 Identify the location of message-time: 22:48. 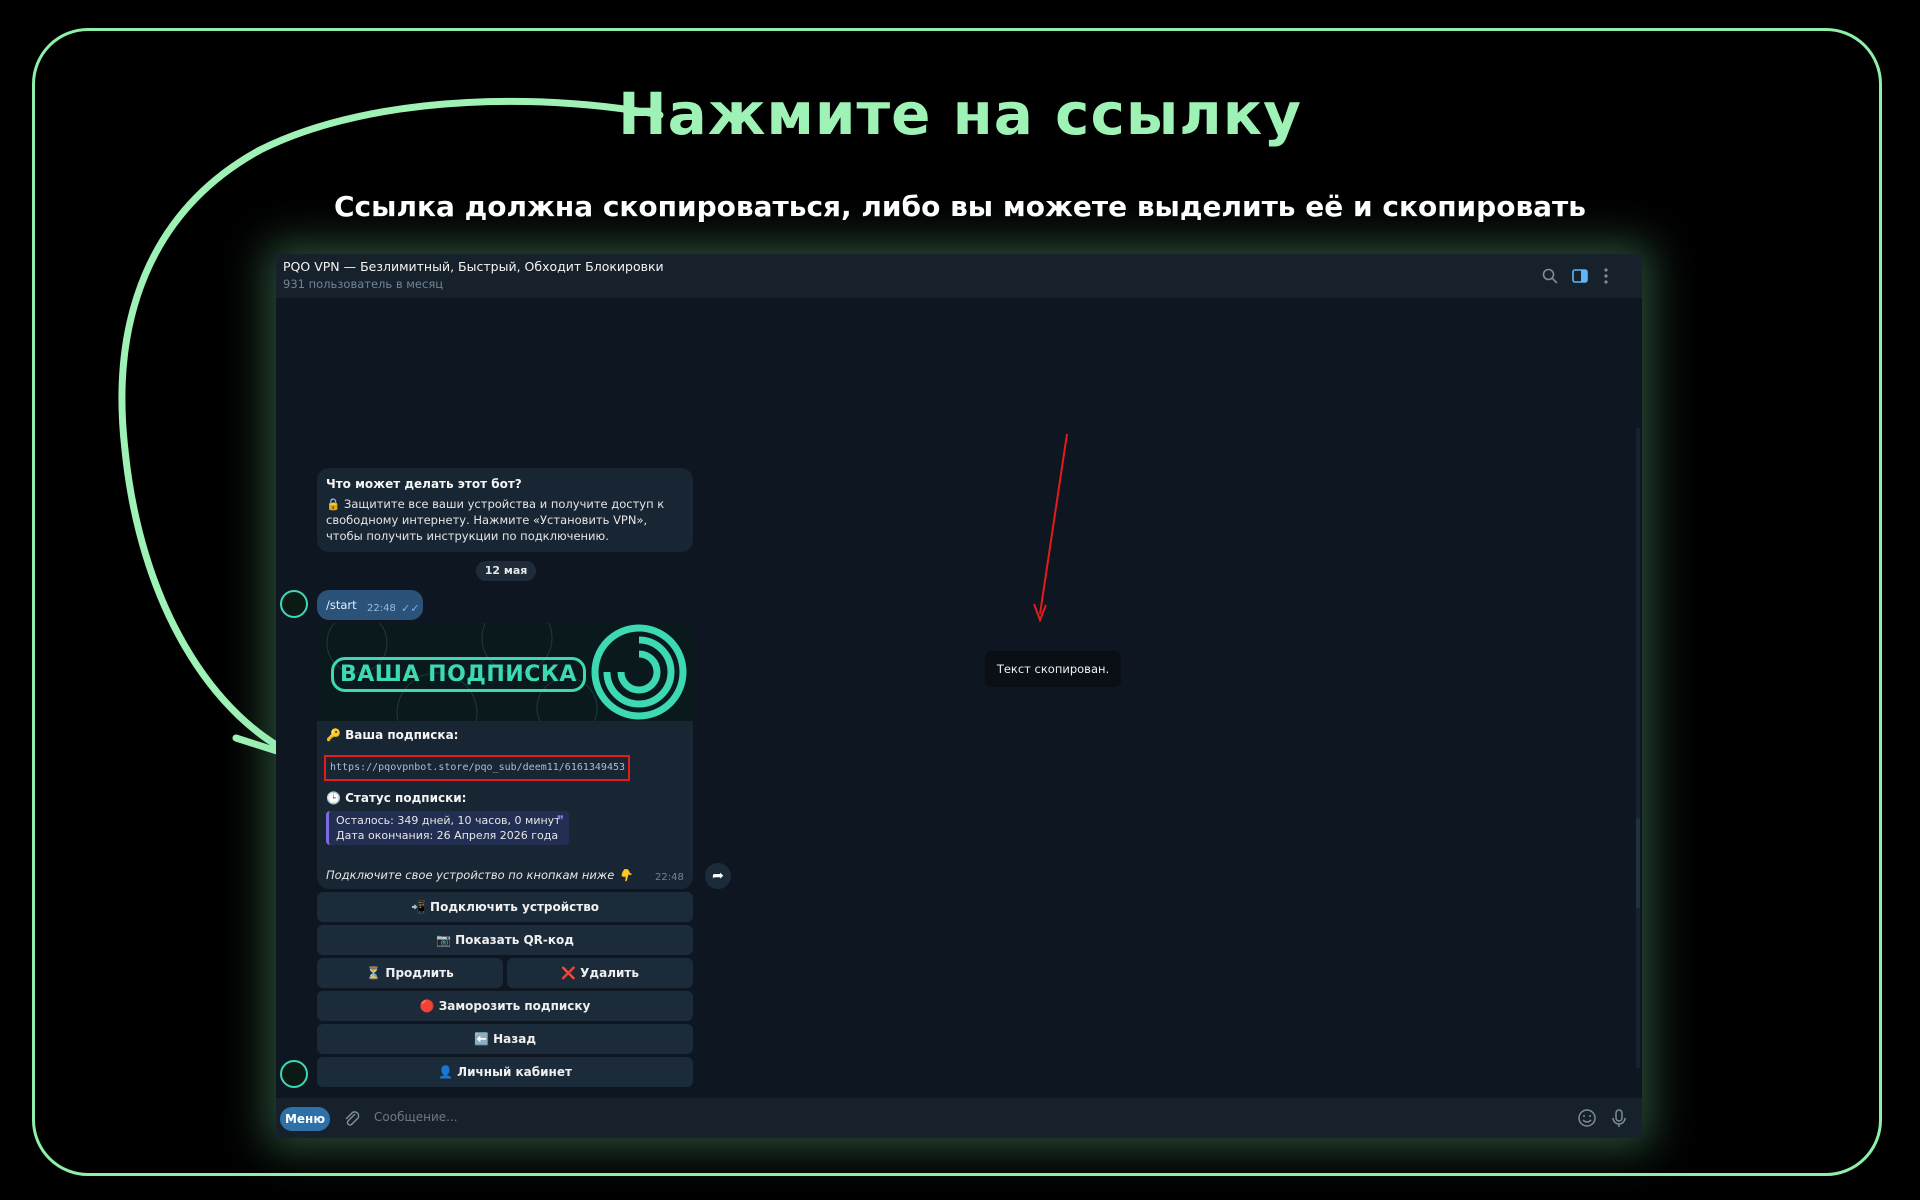
(669, 877).